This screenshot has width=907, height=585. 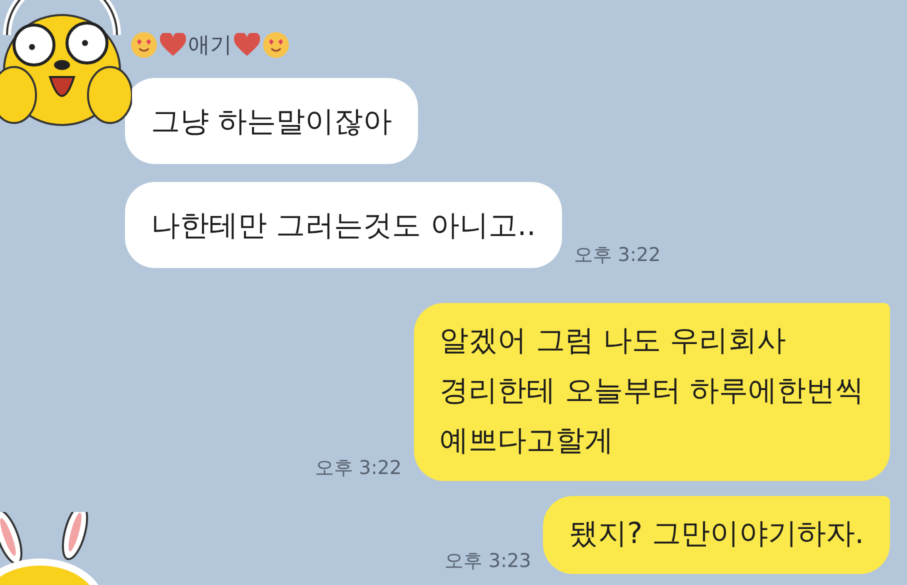 What do you see at coordinates (488, 561) in the screenshot?
I see `message-time: 오후 3:23` at bounding box center [488, 561].